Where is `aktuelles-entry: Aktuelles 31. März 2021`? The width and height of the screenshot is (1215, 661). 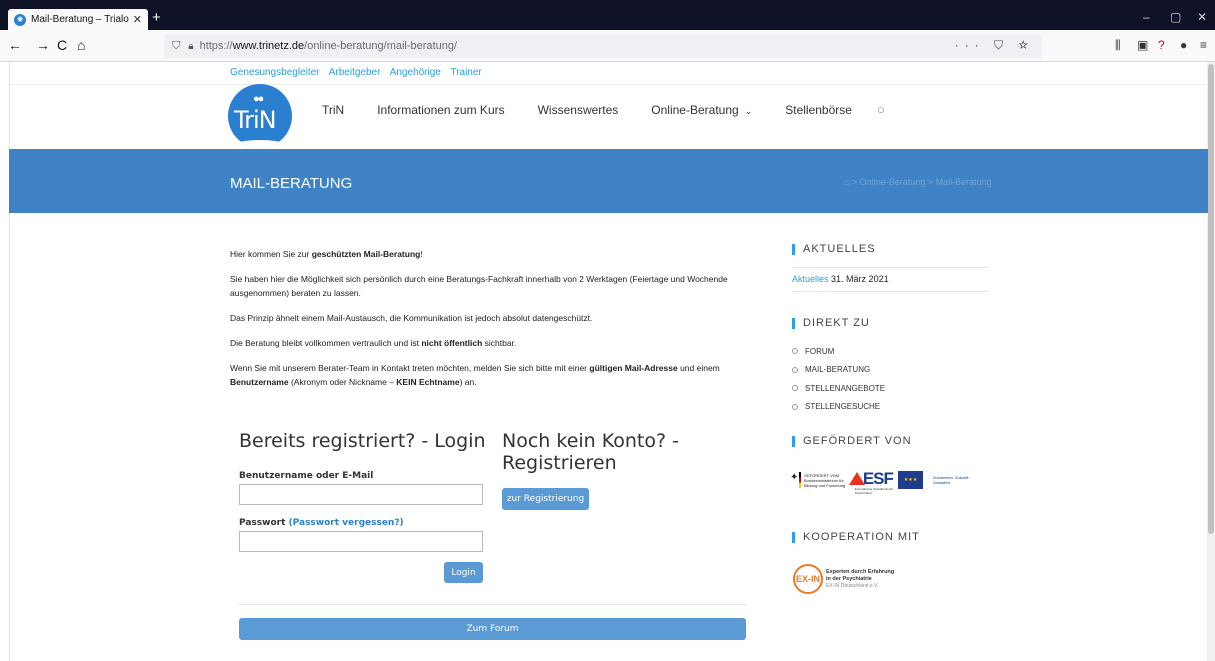 aktuelles-entry: Aktuelles 31. März 2021 is located at coordinates (840, 279).